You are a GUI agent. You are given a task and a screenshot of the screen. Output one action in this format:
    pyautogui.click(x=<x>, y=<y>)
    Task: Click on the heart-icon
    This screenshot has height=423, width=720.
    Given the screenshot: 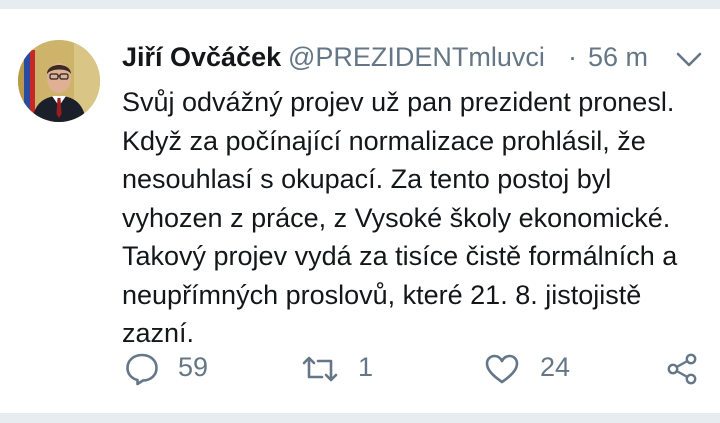 What is the action you would take?
    pyautogui.click(x=502, y=369)
    